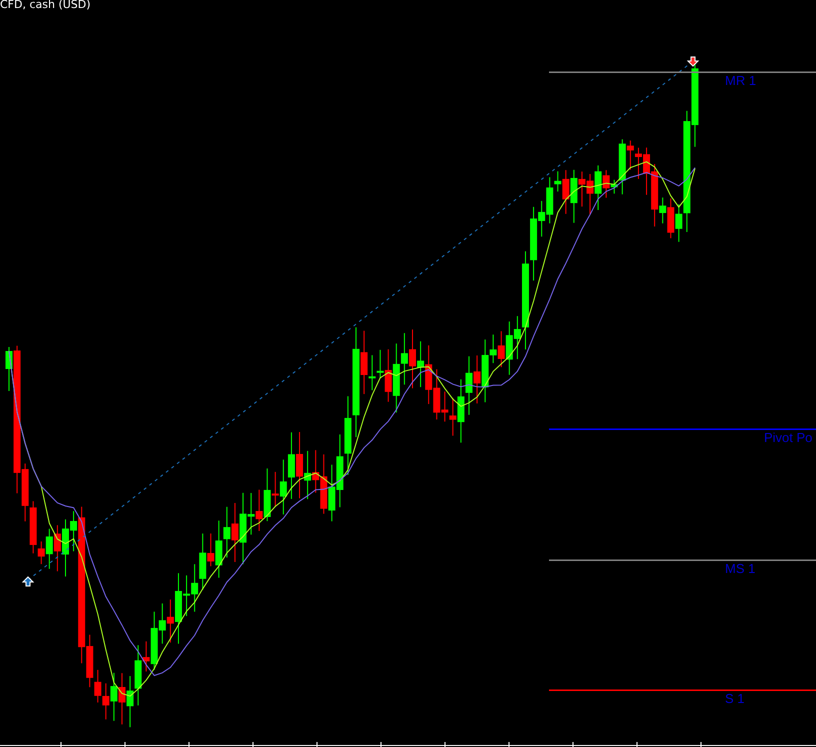 The height and width of the screenshot is (747, 816). Describe the element at coordinates (693, 61) in the screenshot. I see `down-arrow-icon` at that location.